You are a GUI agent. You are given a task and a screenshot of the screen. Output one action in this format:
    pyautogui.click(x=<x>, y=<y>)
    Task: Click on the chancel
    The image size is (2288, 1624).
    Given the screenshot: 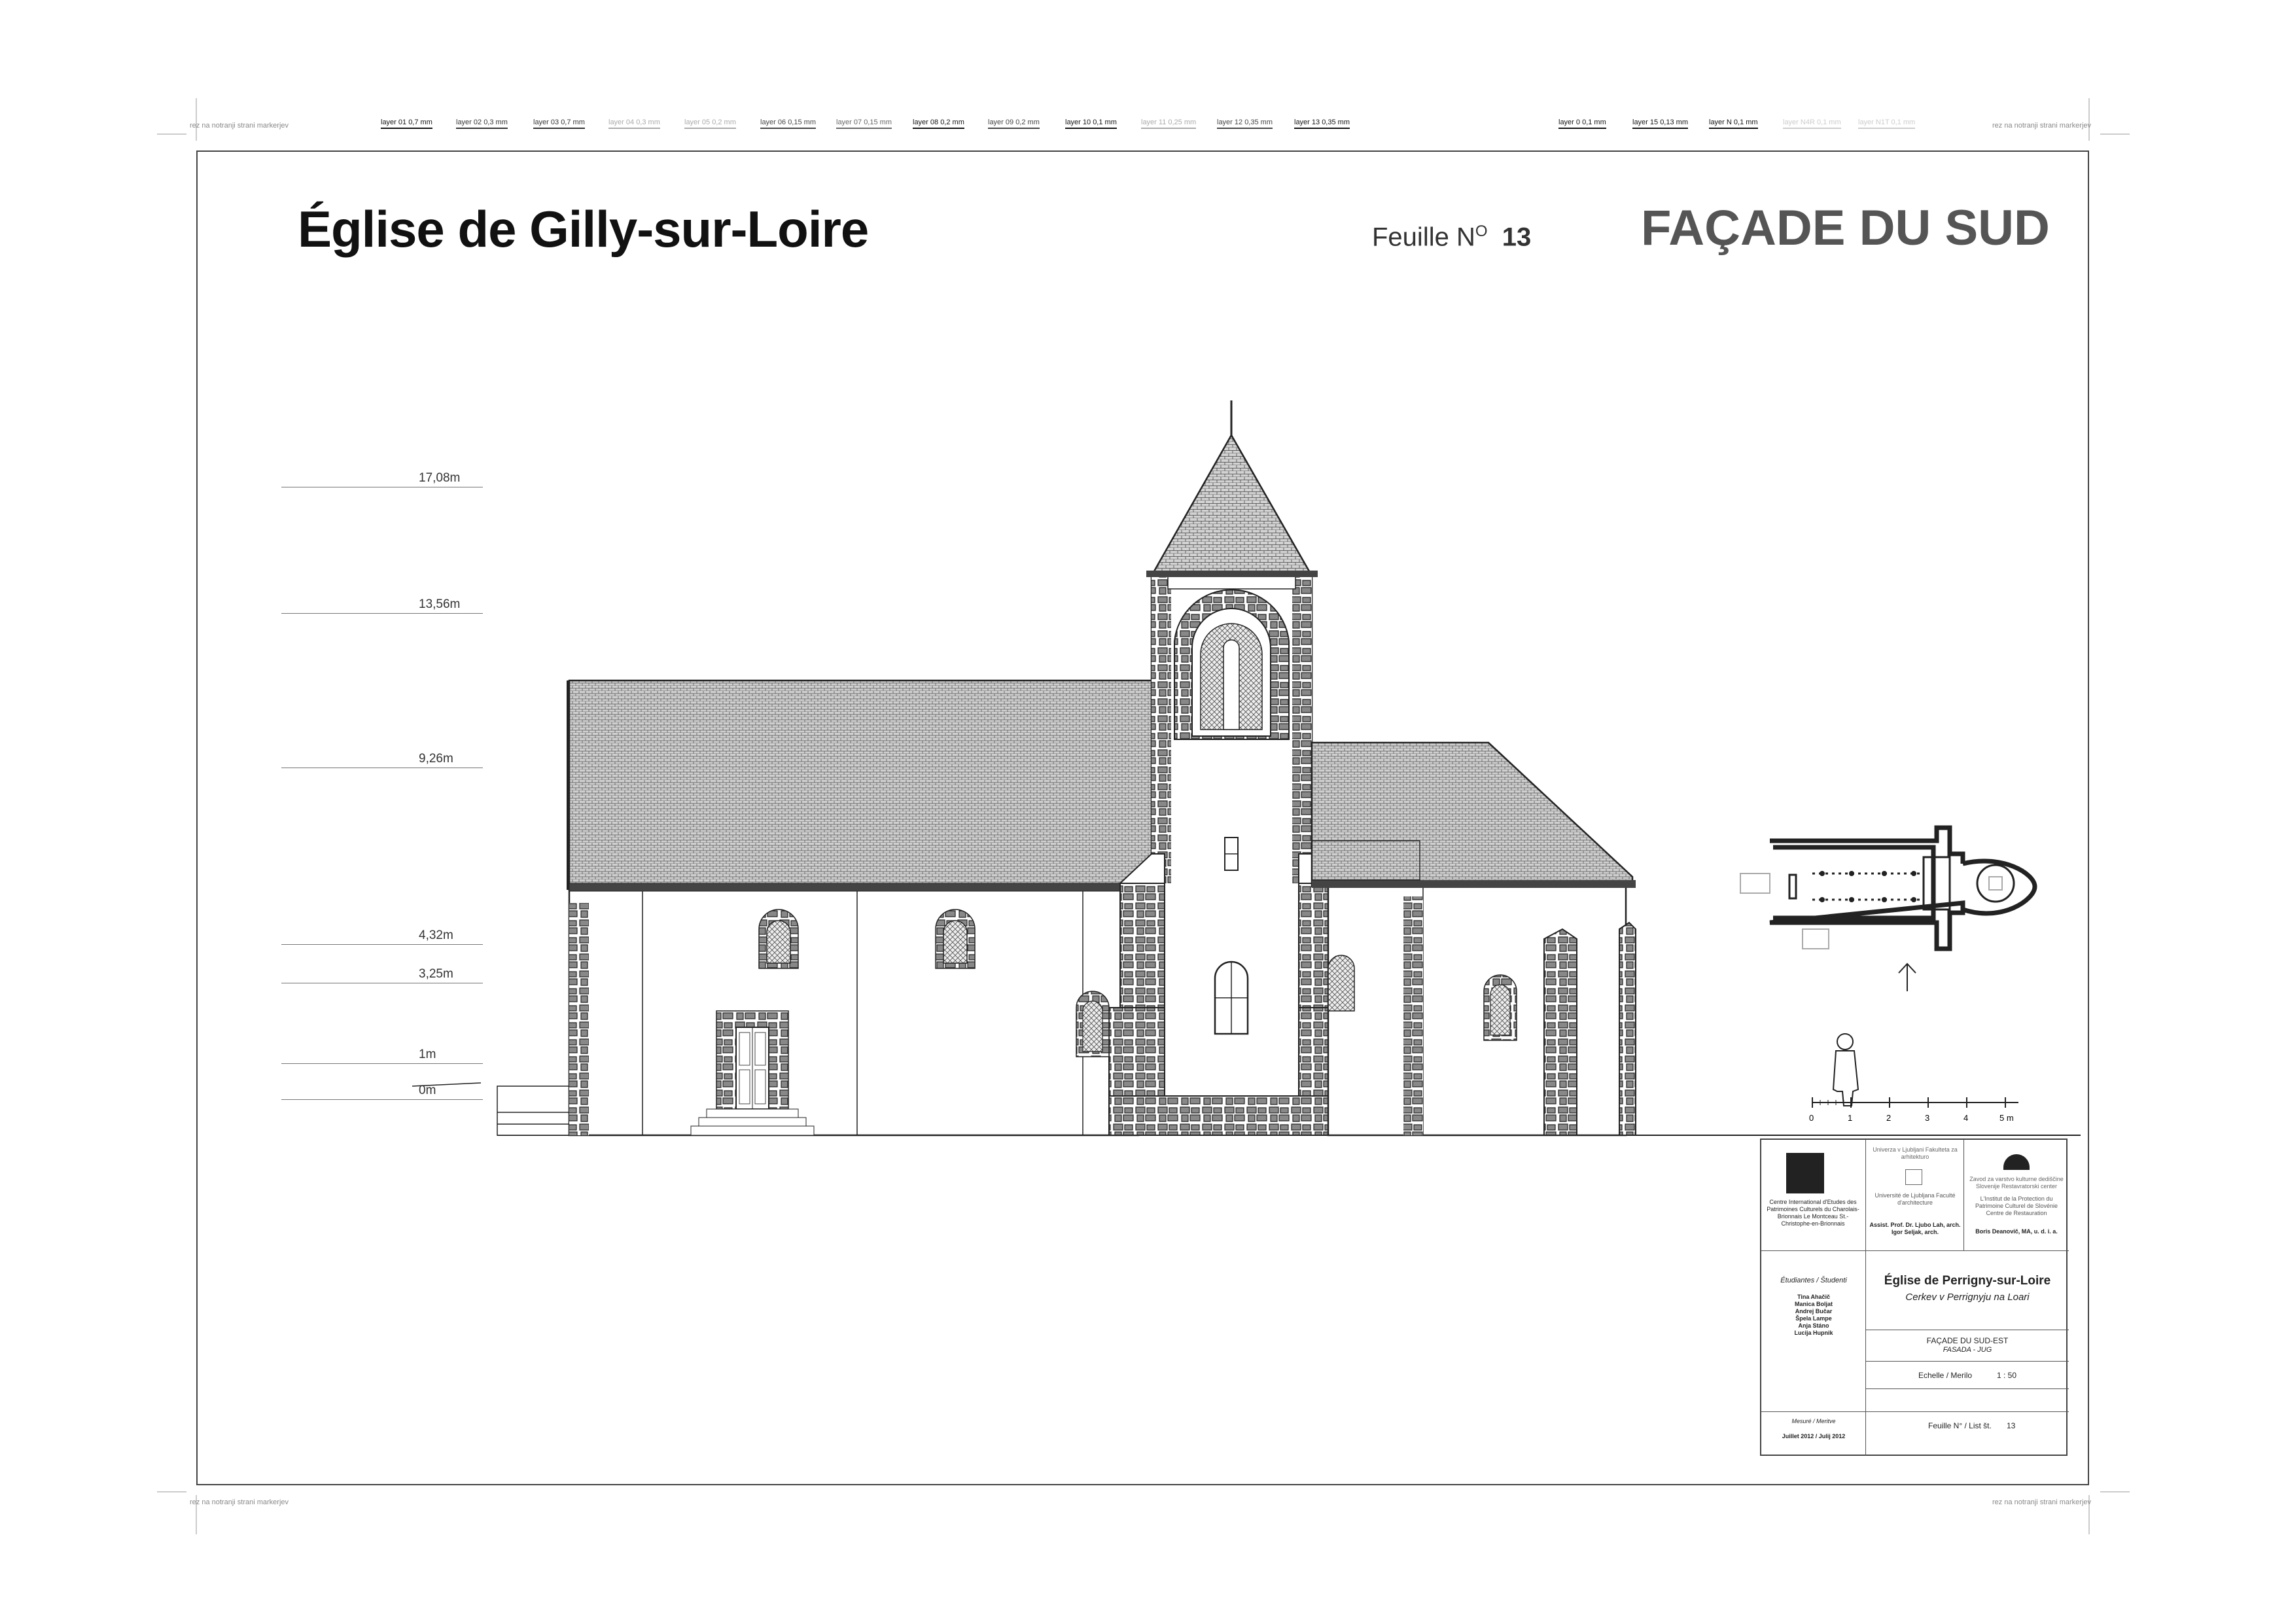 What is the action you would take?
    pyautogui.click(x=1473, y=939)
    